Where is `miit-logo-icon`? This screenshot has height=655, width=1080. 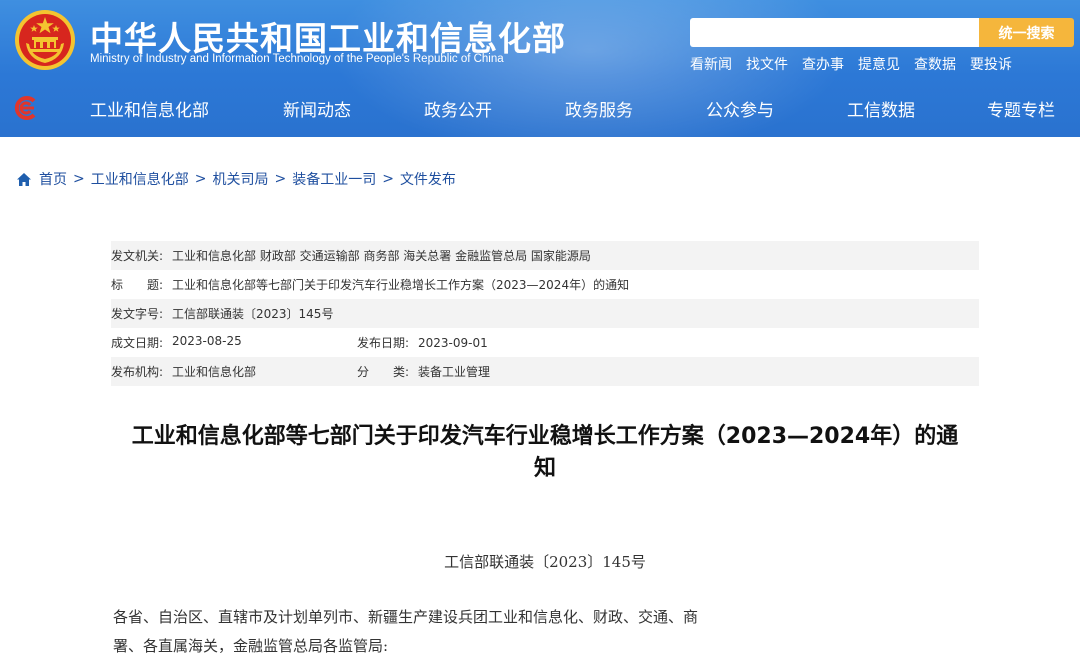 miit-logo-icon is located at coordinates (26, 108).